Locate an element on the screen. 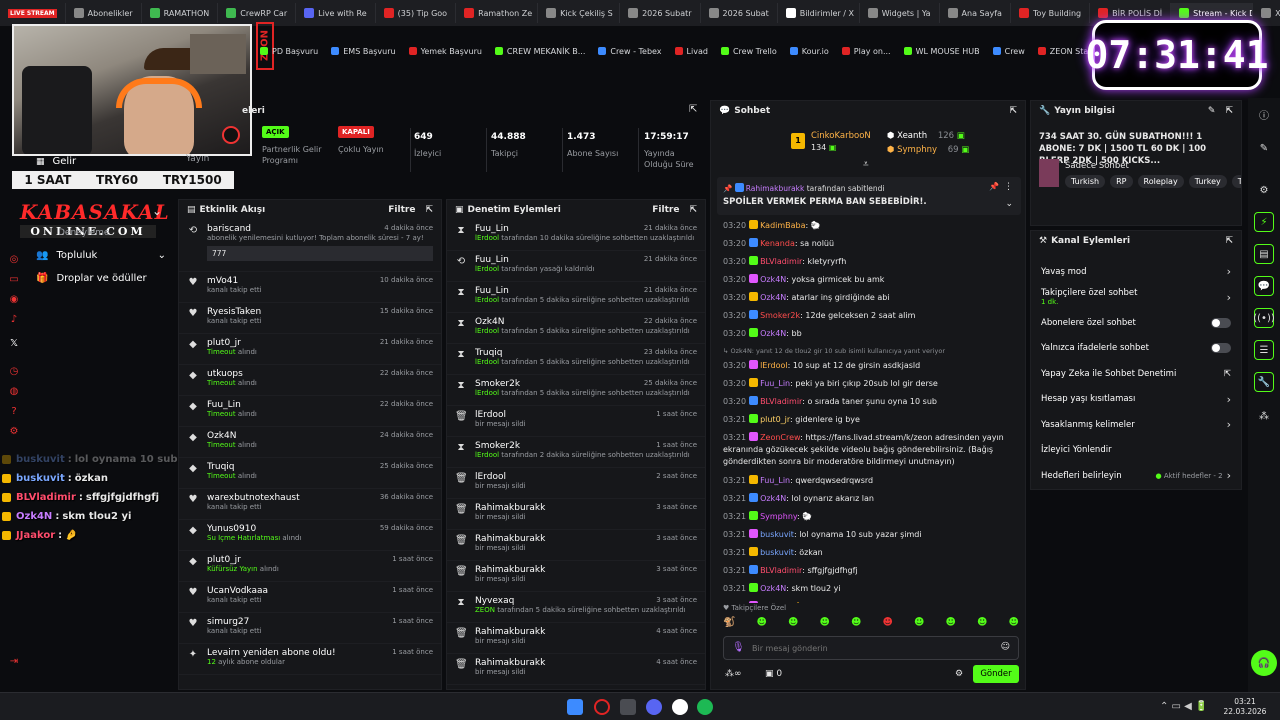 This screenshot has height=720, width=1280. browser-tab: Toy Building is located at coordinates (1051, 13).